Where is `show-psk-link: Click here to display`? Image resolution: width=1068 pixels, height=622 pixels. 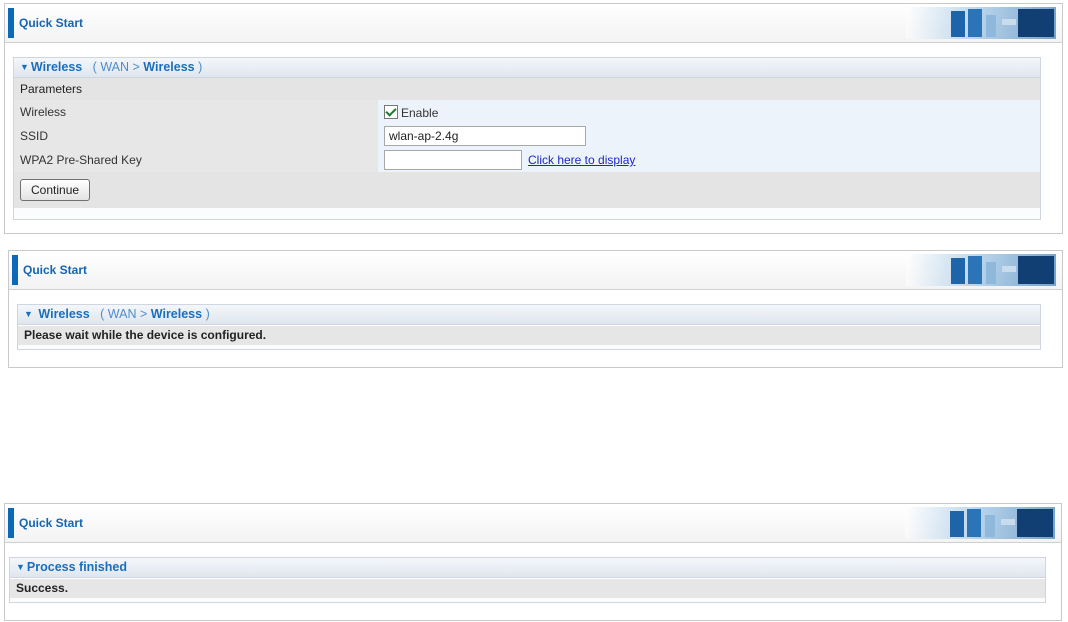 show-psk-link: Click here to display is located at coordinates (581, 160).